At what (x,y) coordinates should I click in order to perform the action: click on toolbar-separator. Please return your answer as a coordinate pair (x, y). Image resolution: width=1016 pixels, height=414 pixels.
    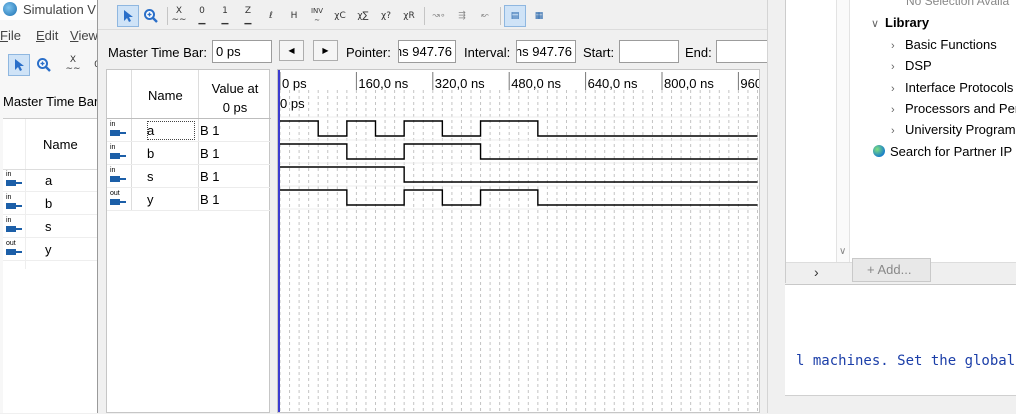
    Looking at the image, I should click on (500, 16).